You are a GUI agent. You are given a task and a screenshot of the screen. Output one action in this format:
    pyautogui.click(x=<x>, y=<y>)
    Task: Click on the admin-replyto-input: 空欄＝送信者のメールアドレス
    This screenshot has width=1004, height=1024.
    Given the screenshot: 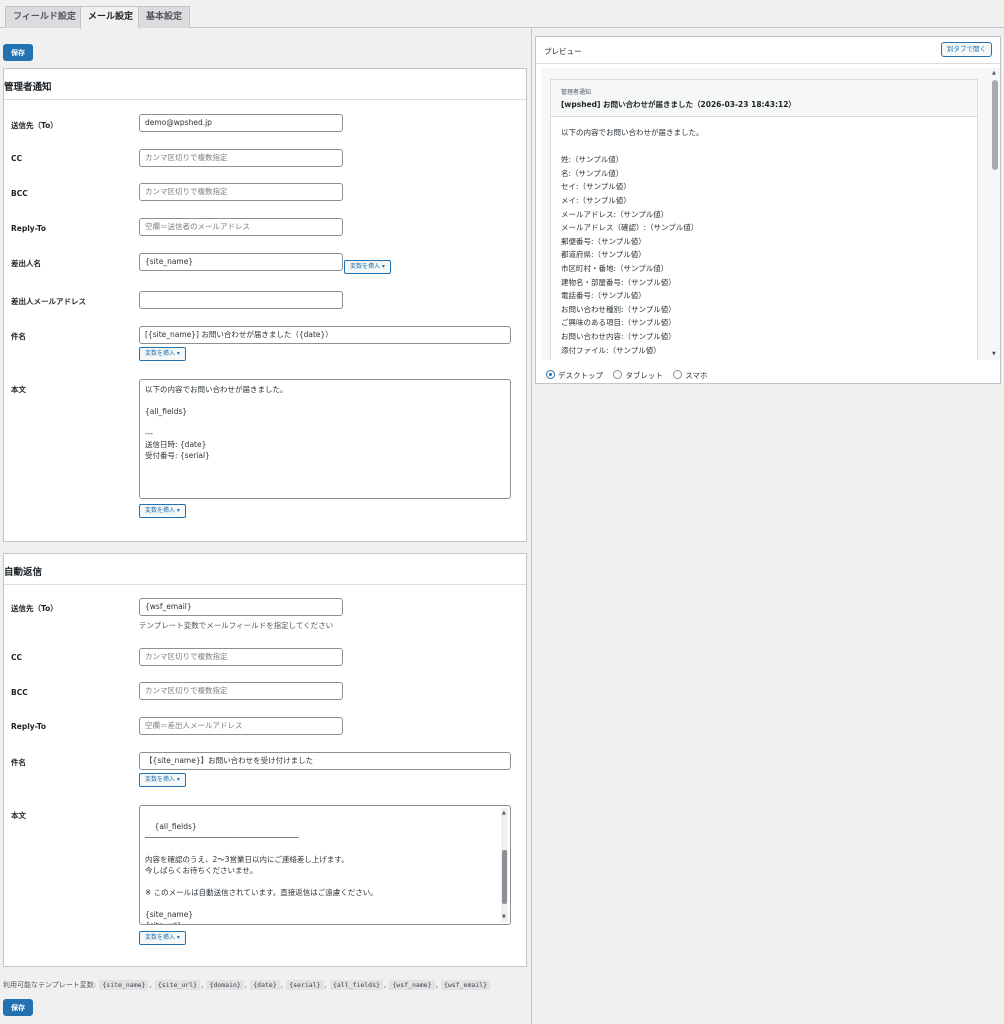 What is the action you would take?
    pyautogui.click(x=241, y=227)
    